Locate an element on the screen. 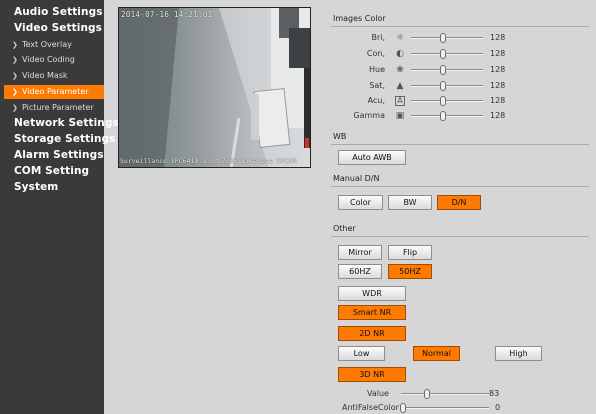 This screenshot has width=596, height=414. nav-audio-settings: Audio Settings is located at coordinates (58, 12).